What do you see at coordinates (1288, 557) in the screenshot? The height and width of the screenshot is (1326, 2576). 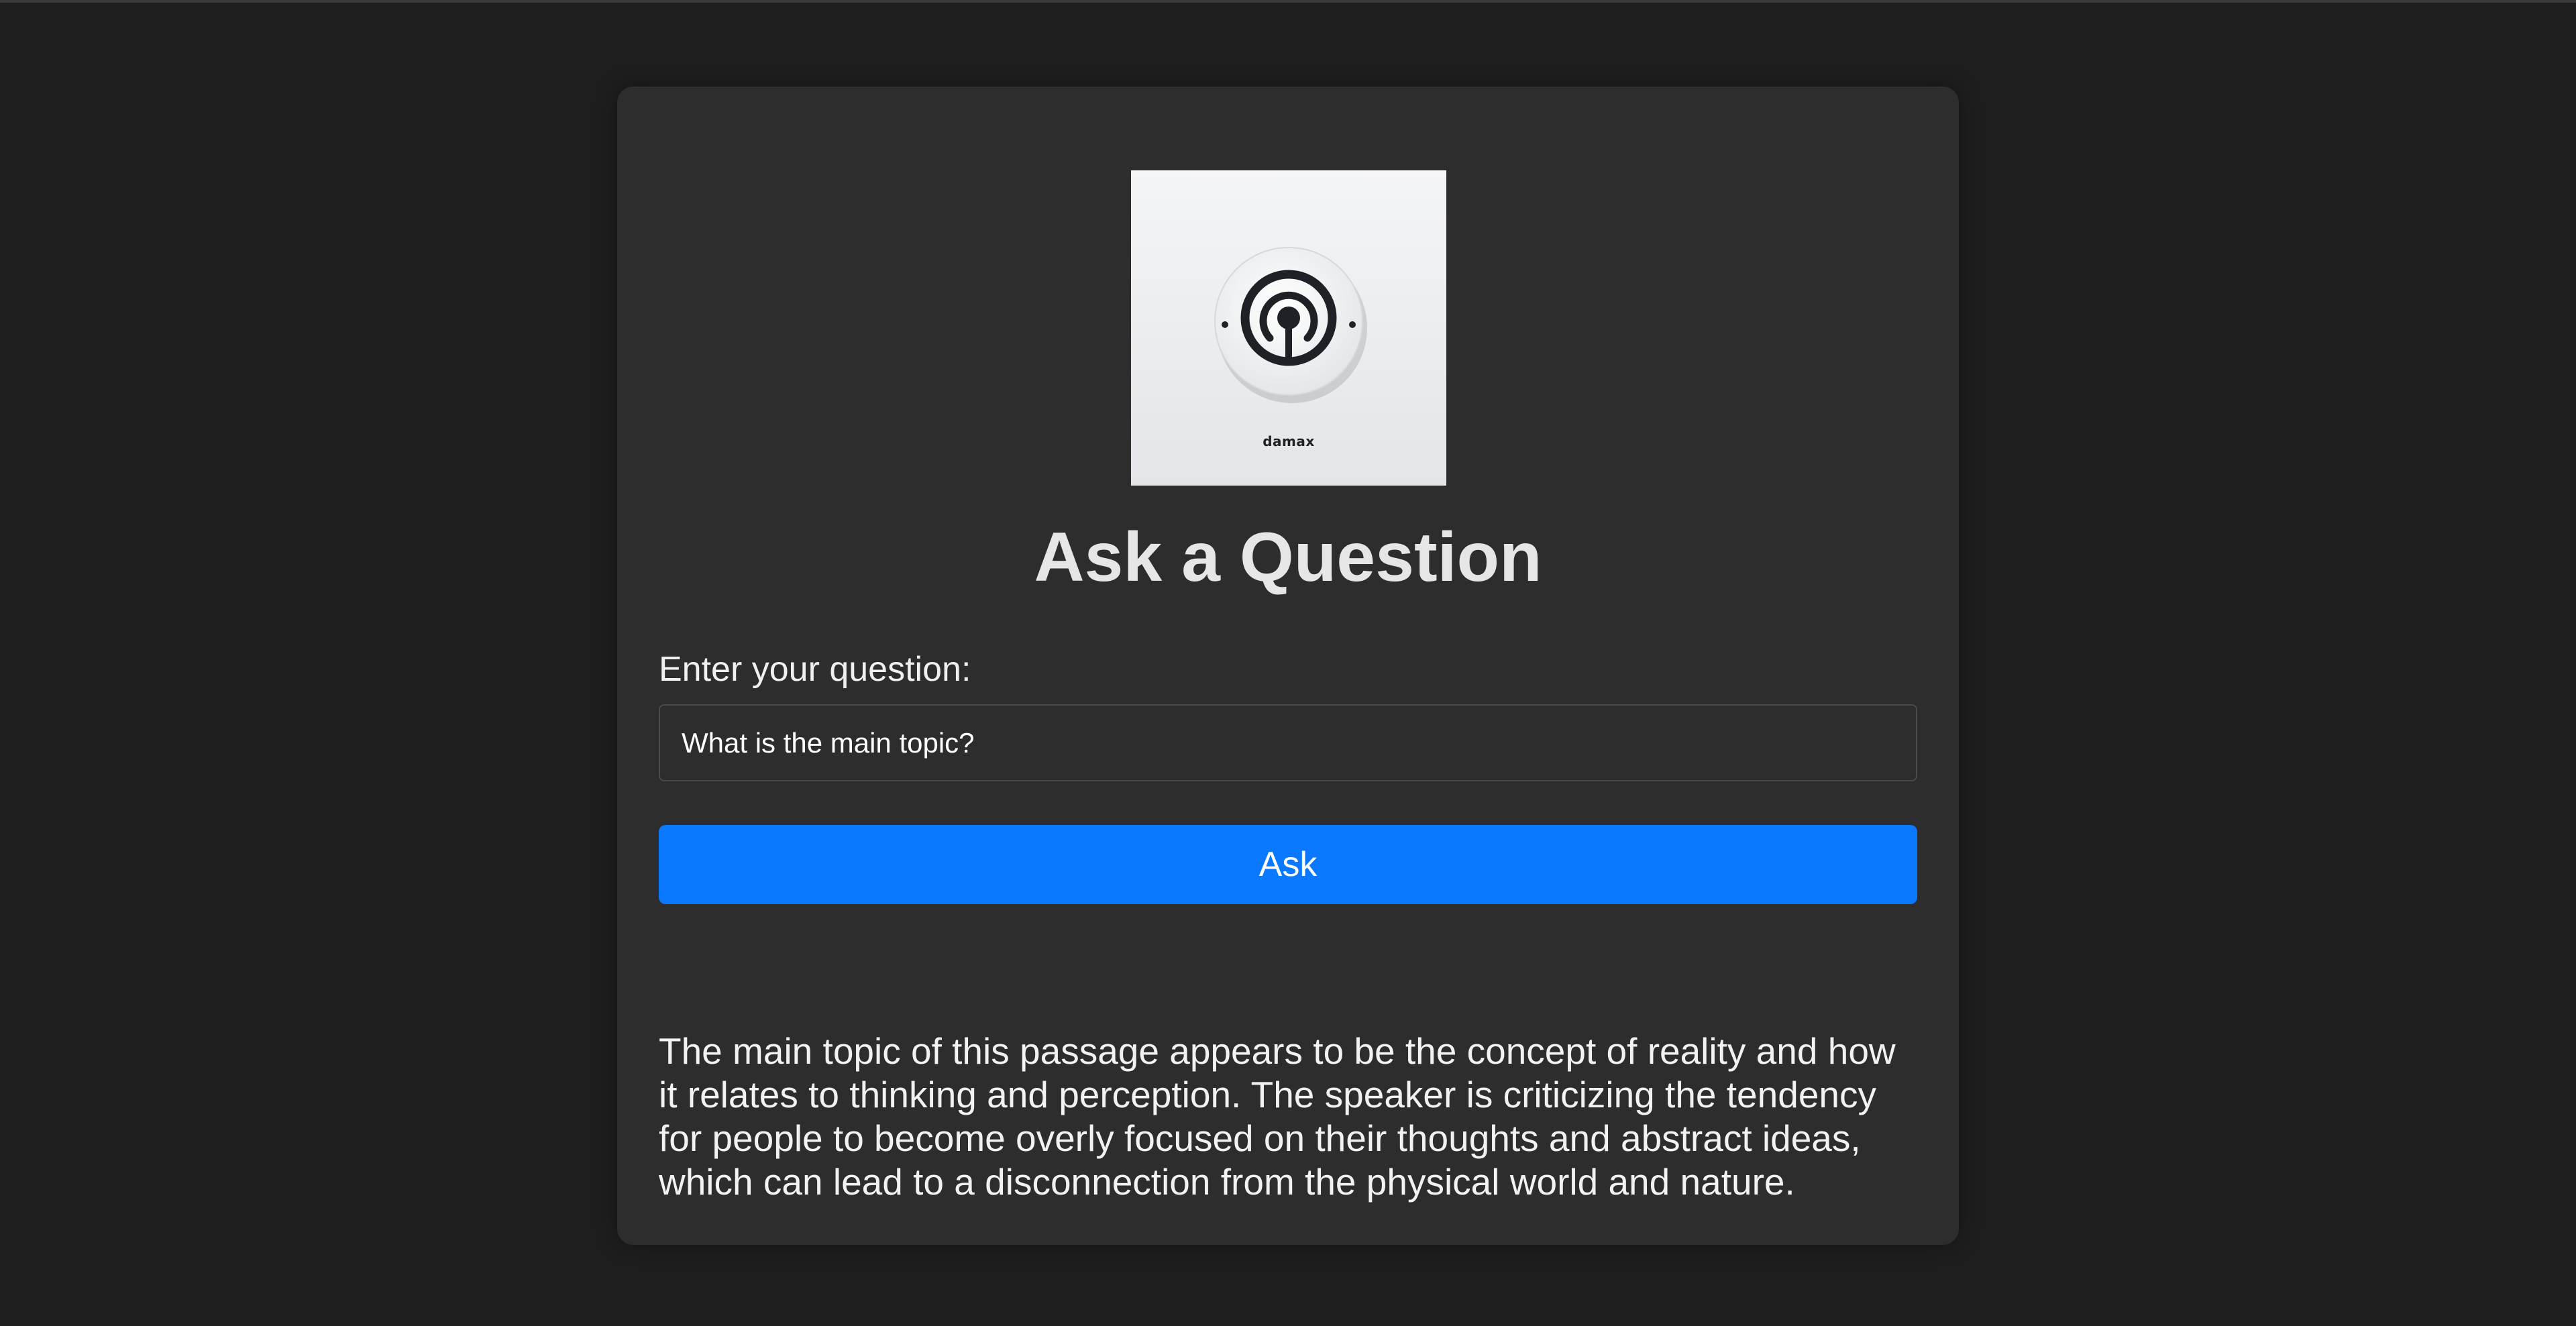 I see `page-title: Ask a Question` at bounding box center [1288, 557].